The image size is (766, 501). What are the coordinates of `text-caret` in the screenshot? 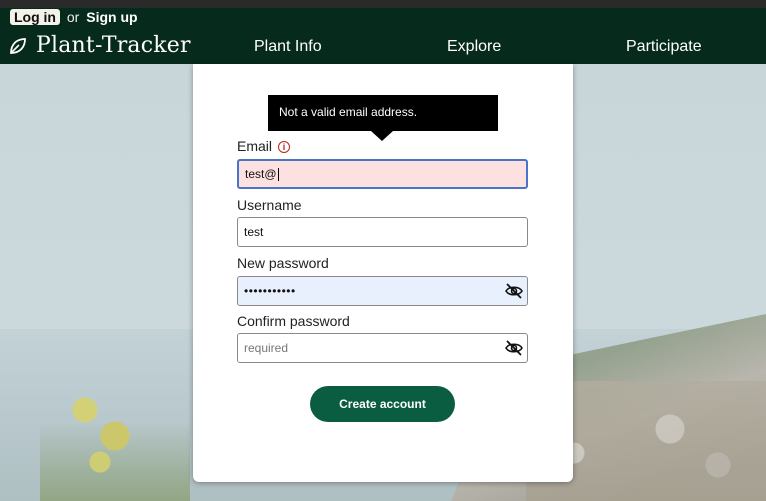 It's located at (278, 174).